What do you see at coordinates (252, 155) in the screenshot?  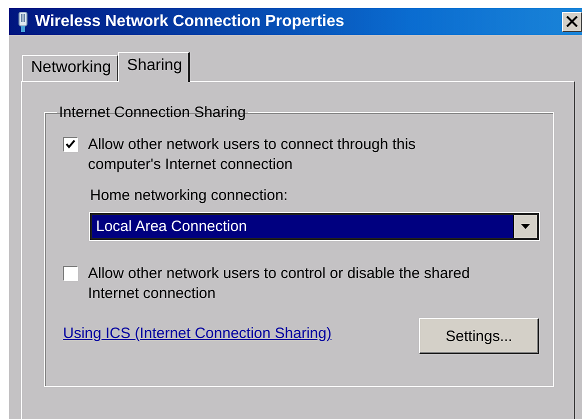 I see `checkbox-label: Allow other network users to connect through this computer's Internet connection` at bounding box center [252, 155].